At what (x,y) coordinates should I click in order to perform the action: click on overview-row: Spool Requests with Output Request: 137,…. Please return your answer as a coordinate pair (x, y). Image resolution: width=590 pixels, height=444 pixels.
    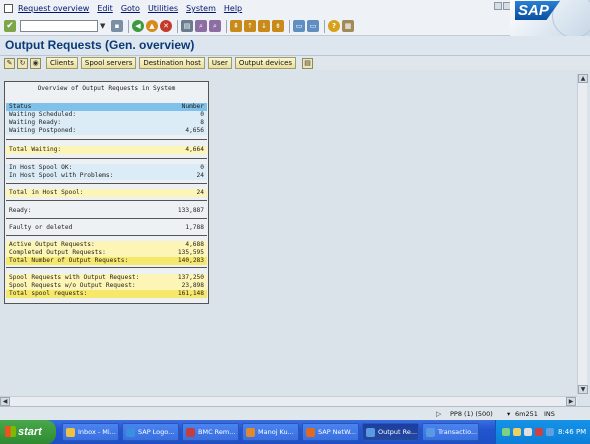
    Looking at the image, I should click on (106, 278).